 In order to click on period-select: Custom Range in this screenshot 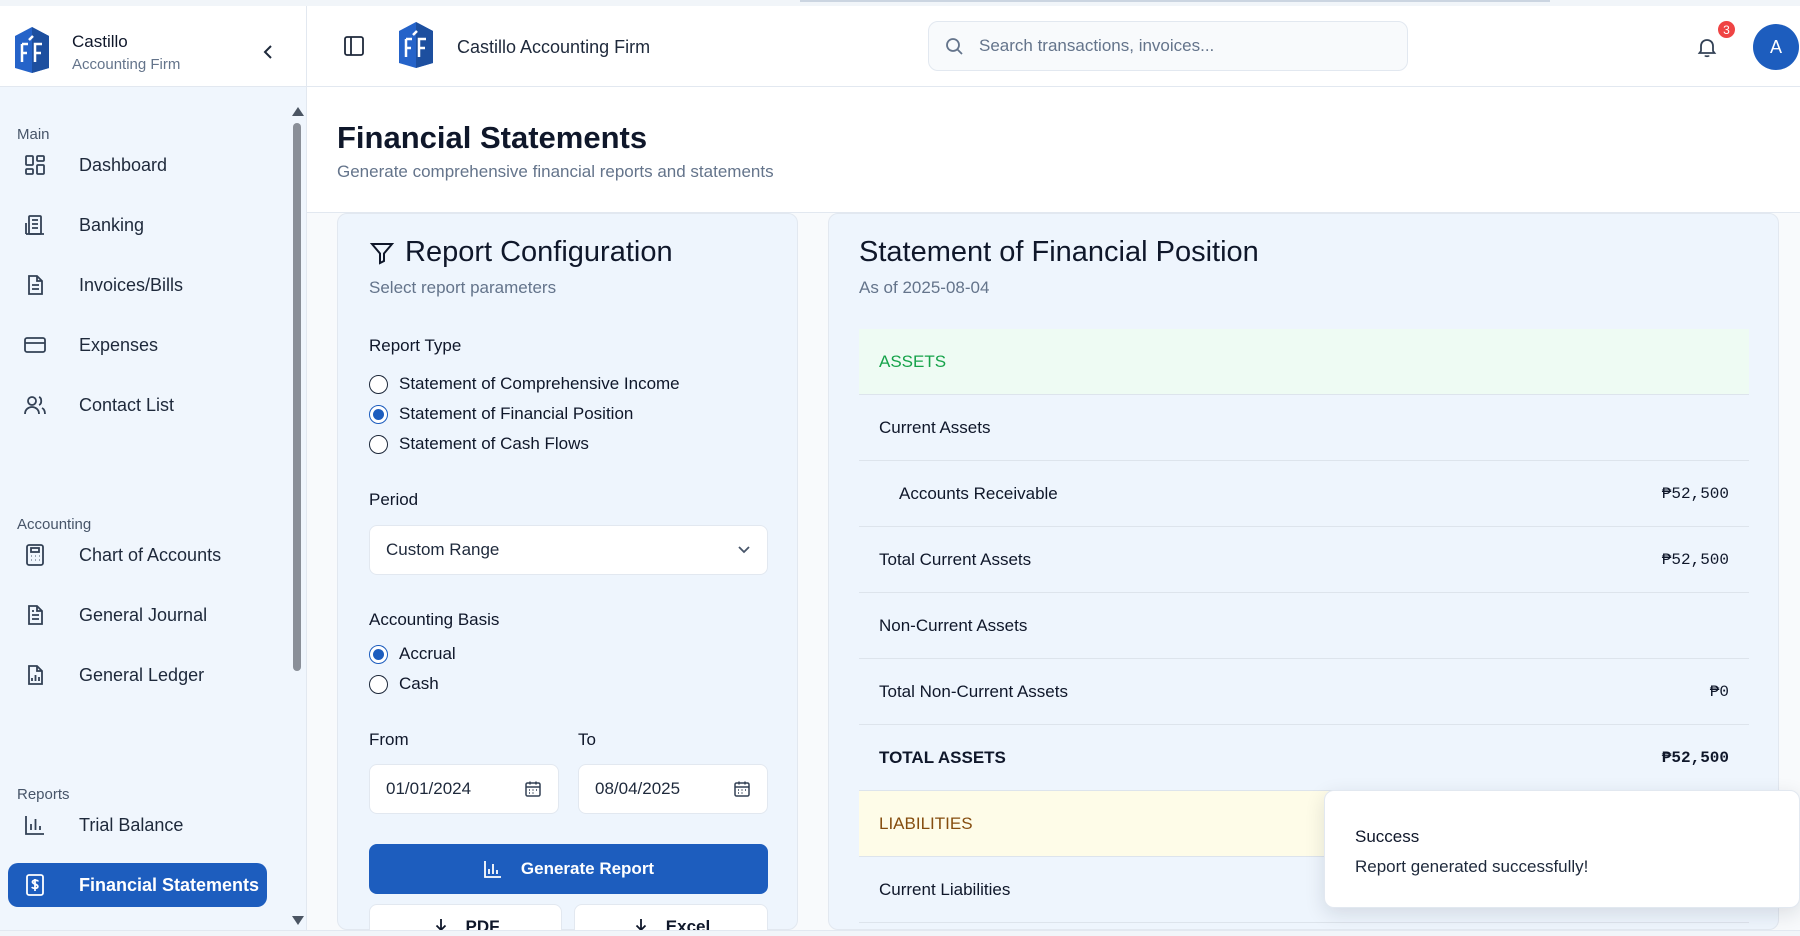, I will do `click(568, 550)`.